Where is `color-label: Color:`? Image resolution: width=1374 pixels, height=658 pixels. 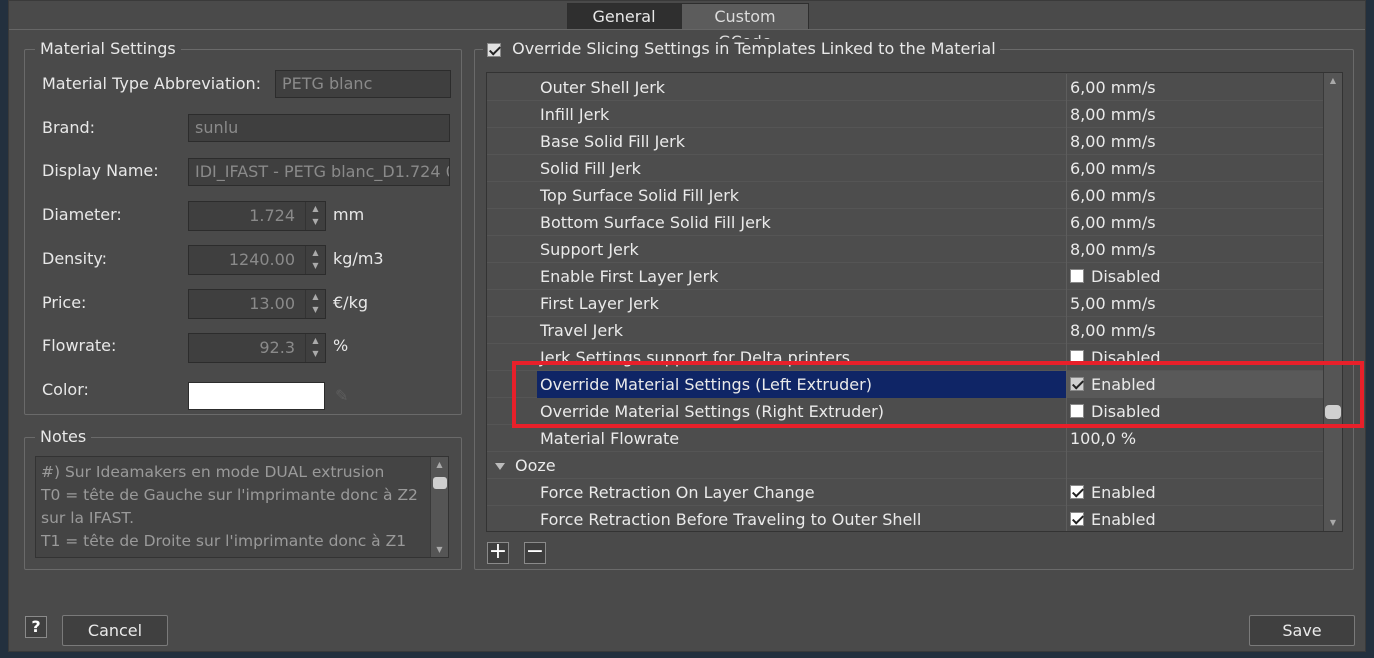 color-label: Color: is located at coordinates (65, 389).